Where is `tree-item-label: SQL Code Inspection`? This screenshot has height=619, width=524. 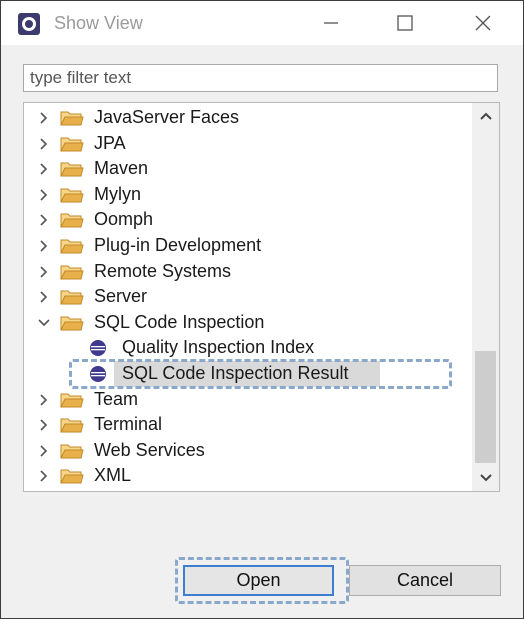 tree-item-label: SQL Code Inspection is located at coordinates (179, 321).